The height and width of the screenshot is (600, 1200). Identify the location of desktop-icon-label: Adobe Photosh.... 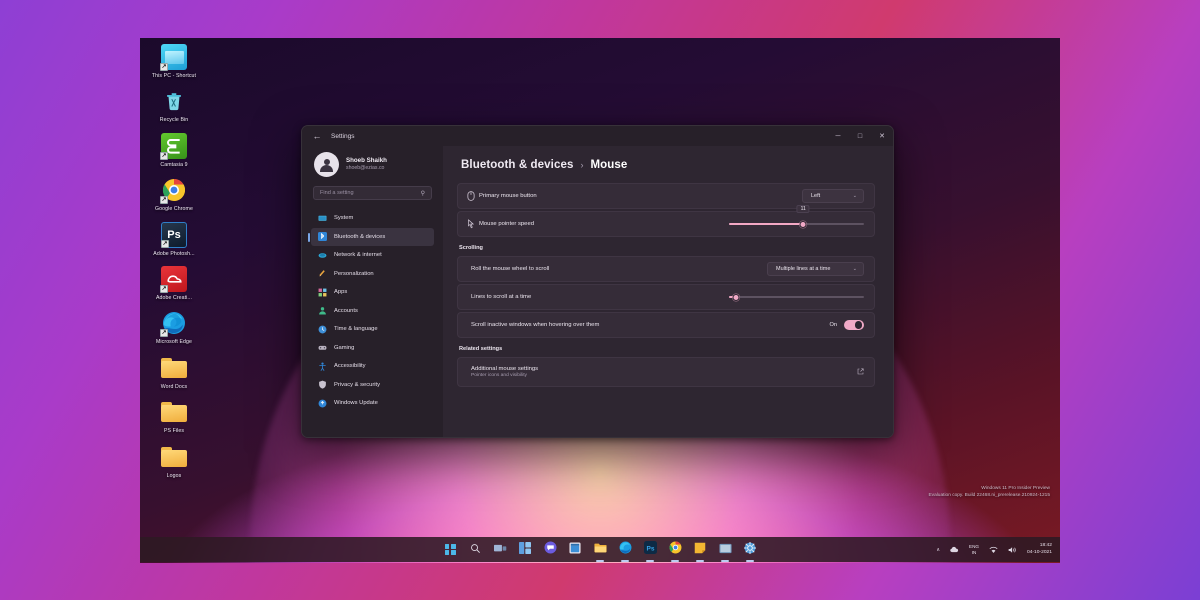
(174, 253).